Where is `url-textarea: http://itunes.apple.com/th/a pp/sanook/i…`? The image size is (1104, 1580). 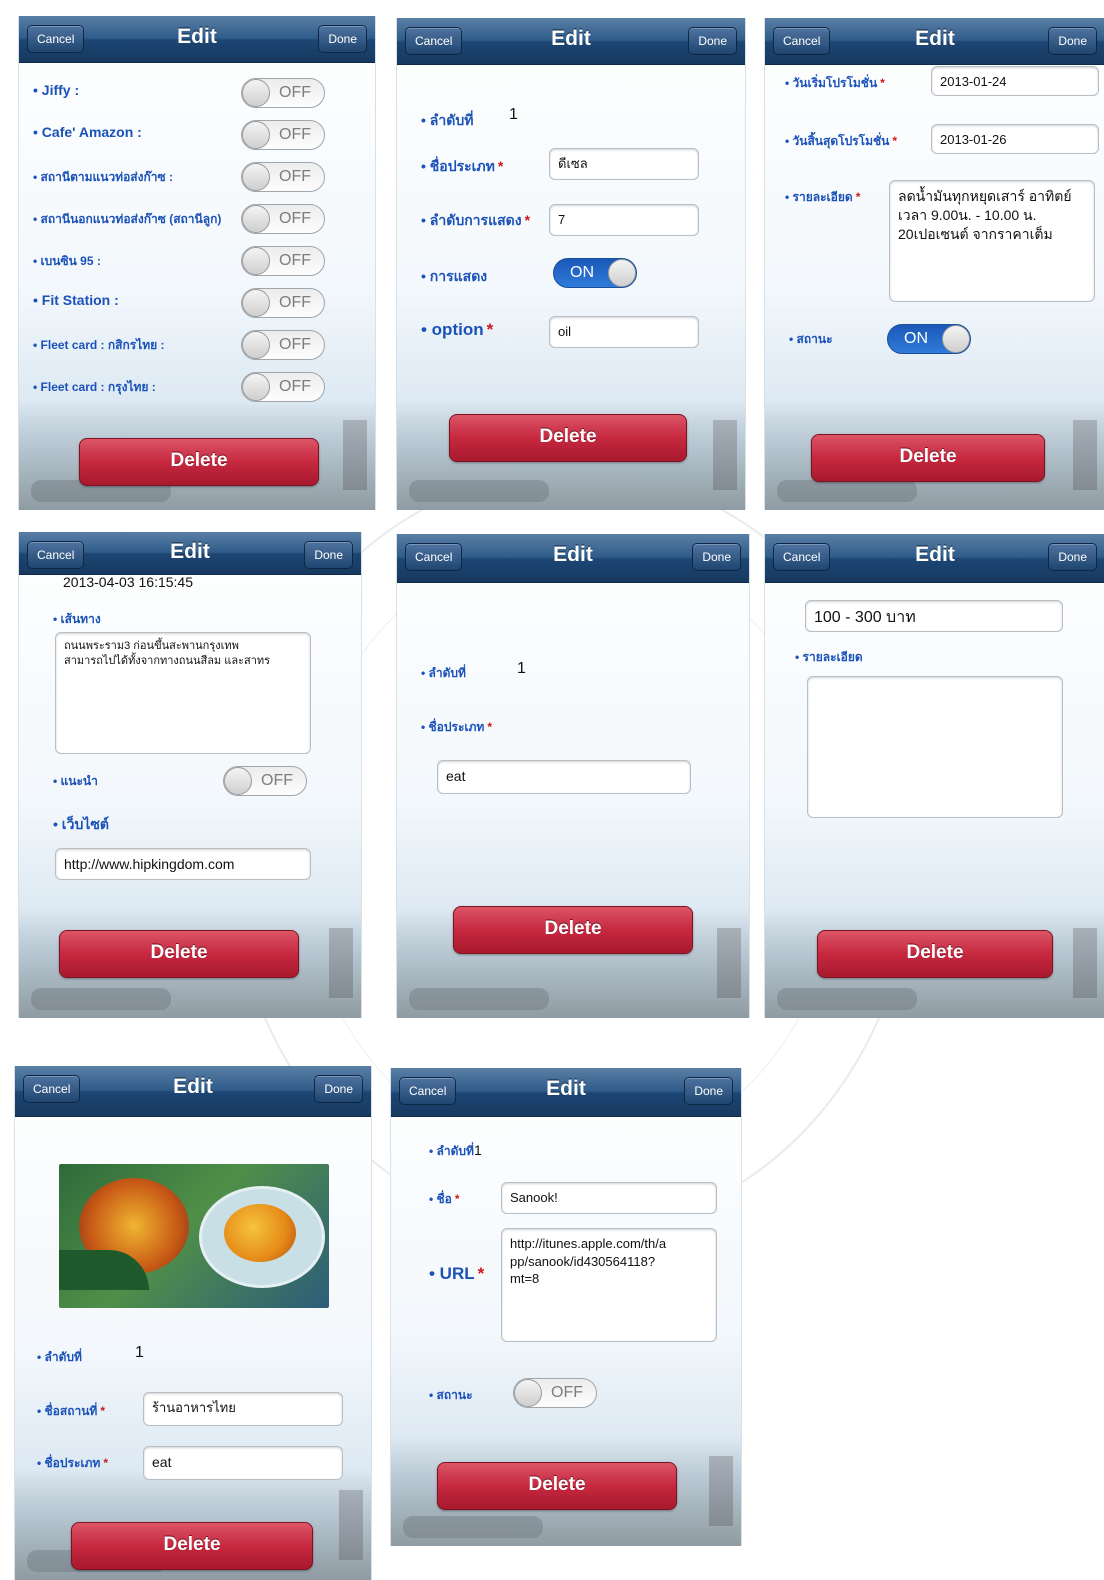 url-textarea: http://itunes.apple.com/th/a pp/sanook/i… is located at coordinates (609, 1285).